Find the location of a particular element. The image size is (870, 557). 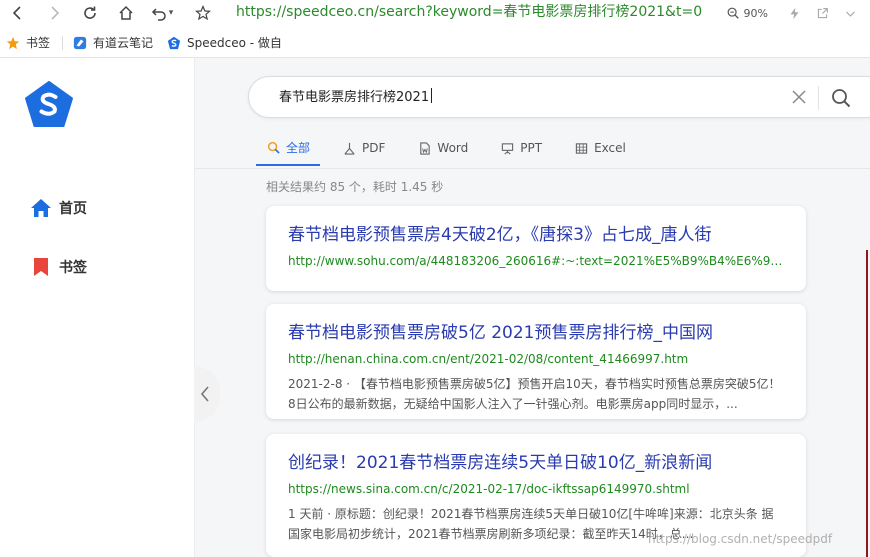

bookmark-label: 有道云笔记 is located at coordinates (123, 43).